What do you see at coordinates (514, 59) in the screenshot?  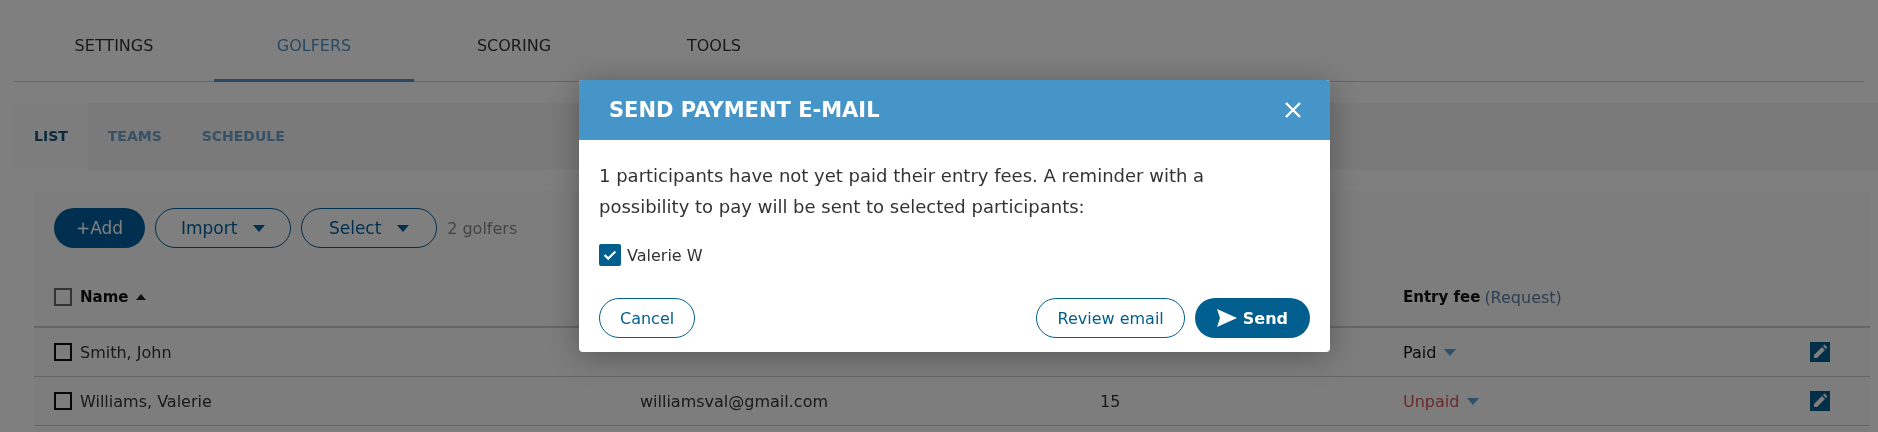 I see `tab: SCORING` at bounding box center [514, 59].